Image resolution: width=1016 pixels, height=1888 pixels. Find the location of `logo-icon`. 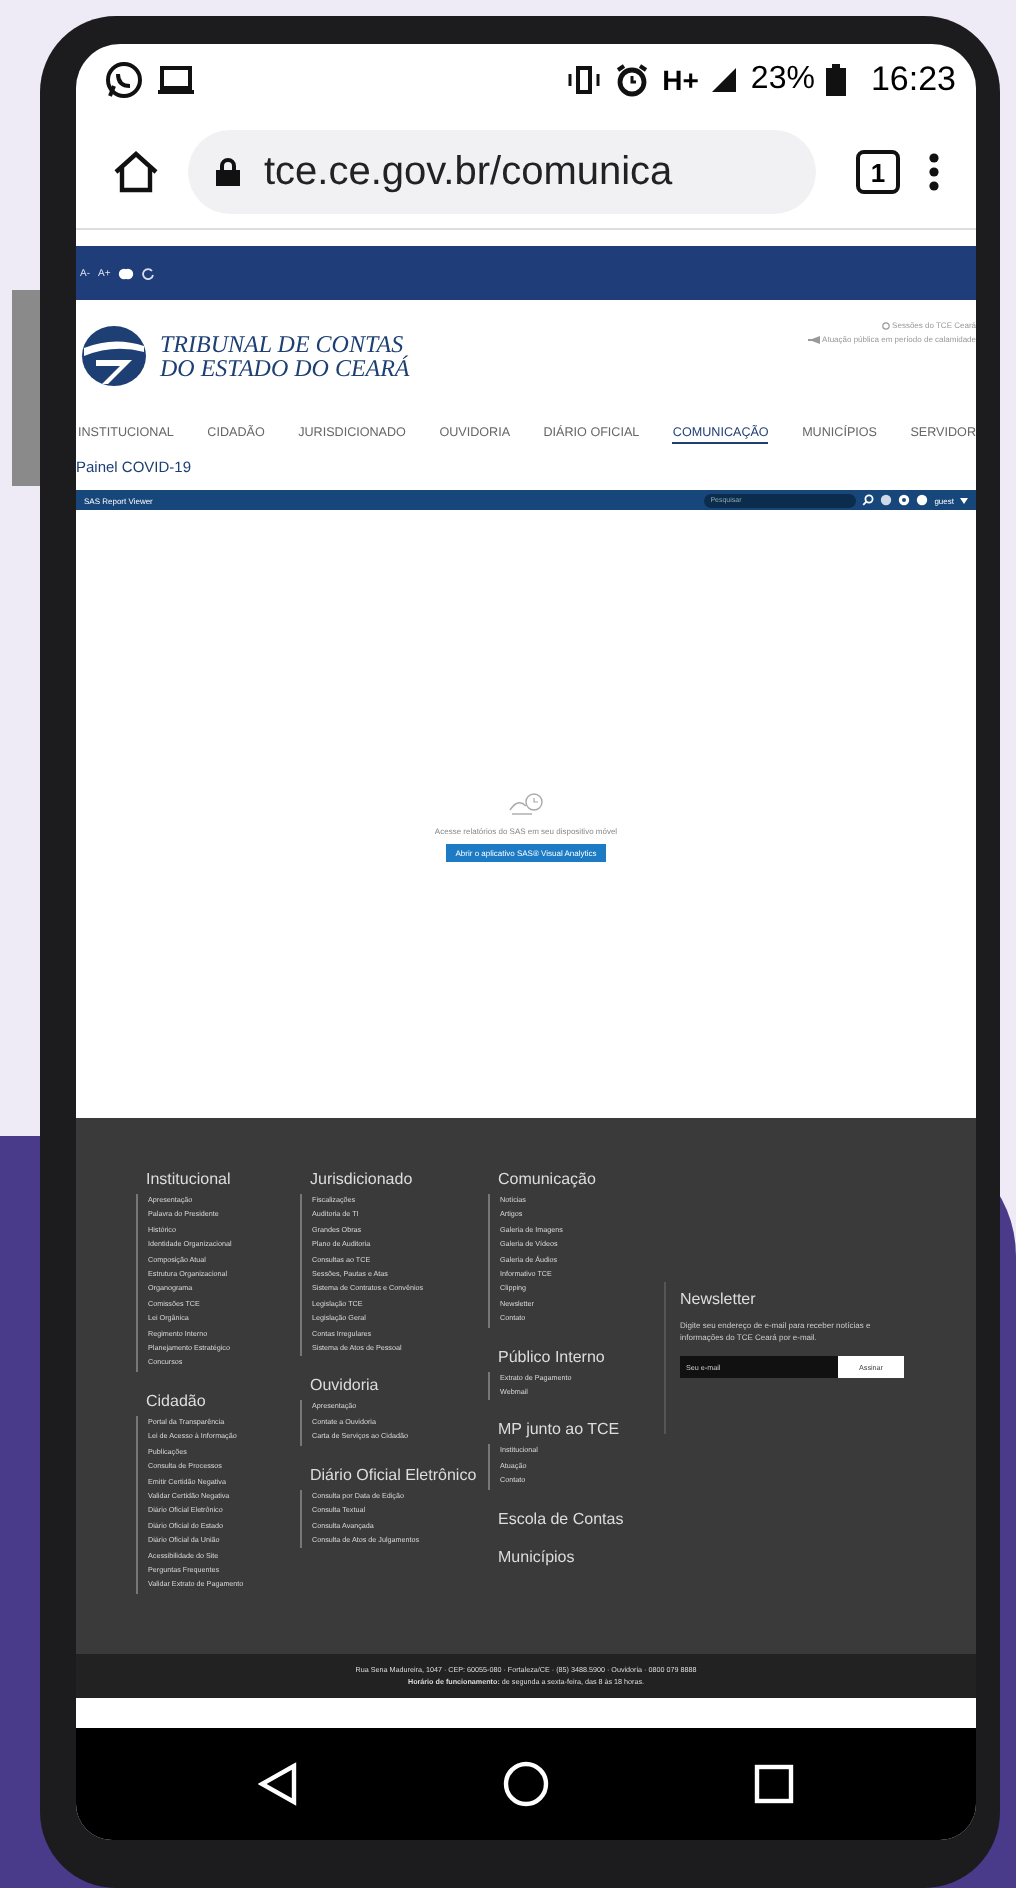

logo-icon is located at coordinates (114, 356).